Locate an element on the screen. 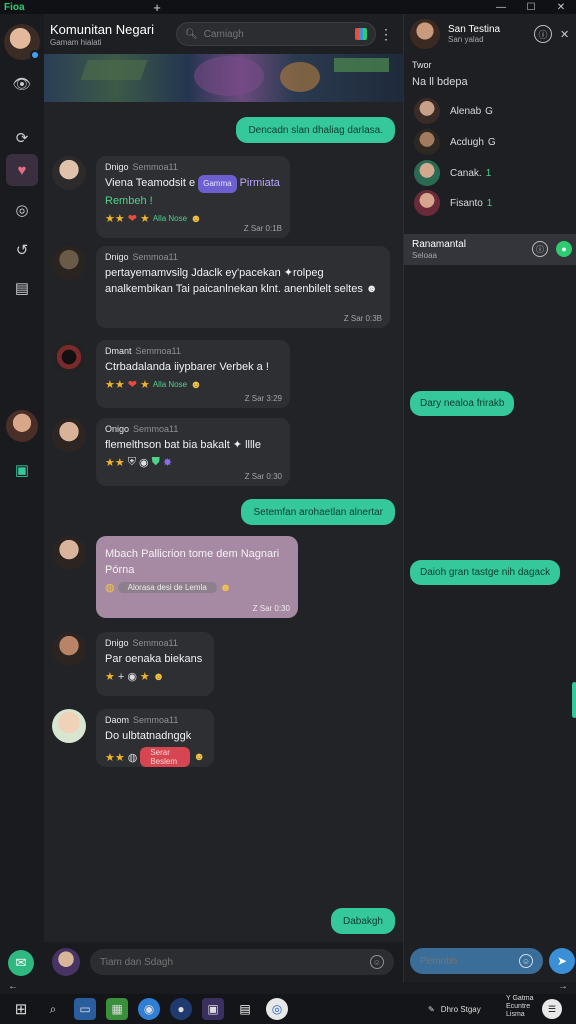 Image resolution: width=576 pixels, height=1024 pixels. member-name: Canak. is located at coordinates (466, 173).